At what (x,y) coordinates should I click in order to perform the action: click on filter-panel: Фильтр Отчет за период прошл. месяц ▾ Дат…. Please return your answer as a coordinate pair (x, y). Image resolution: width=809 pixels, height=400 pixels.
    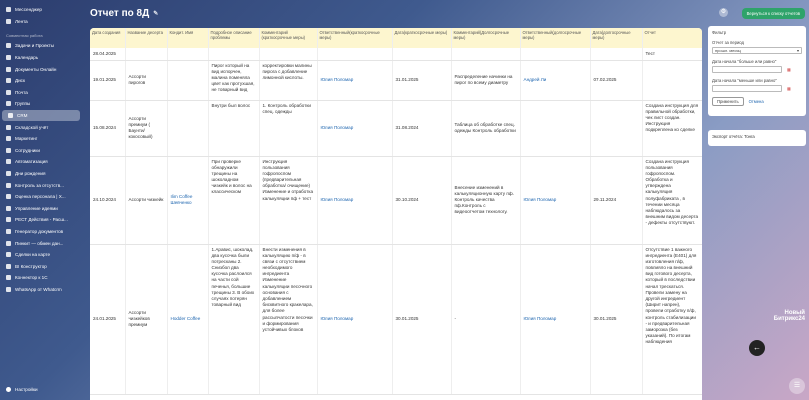
    Looking at the image, I should click on (757, 71).